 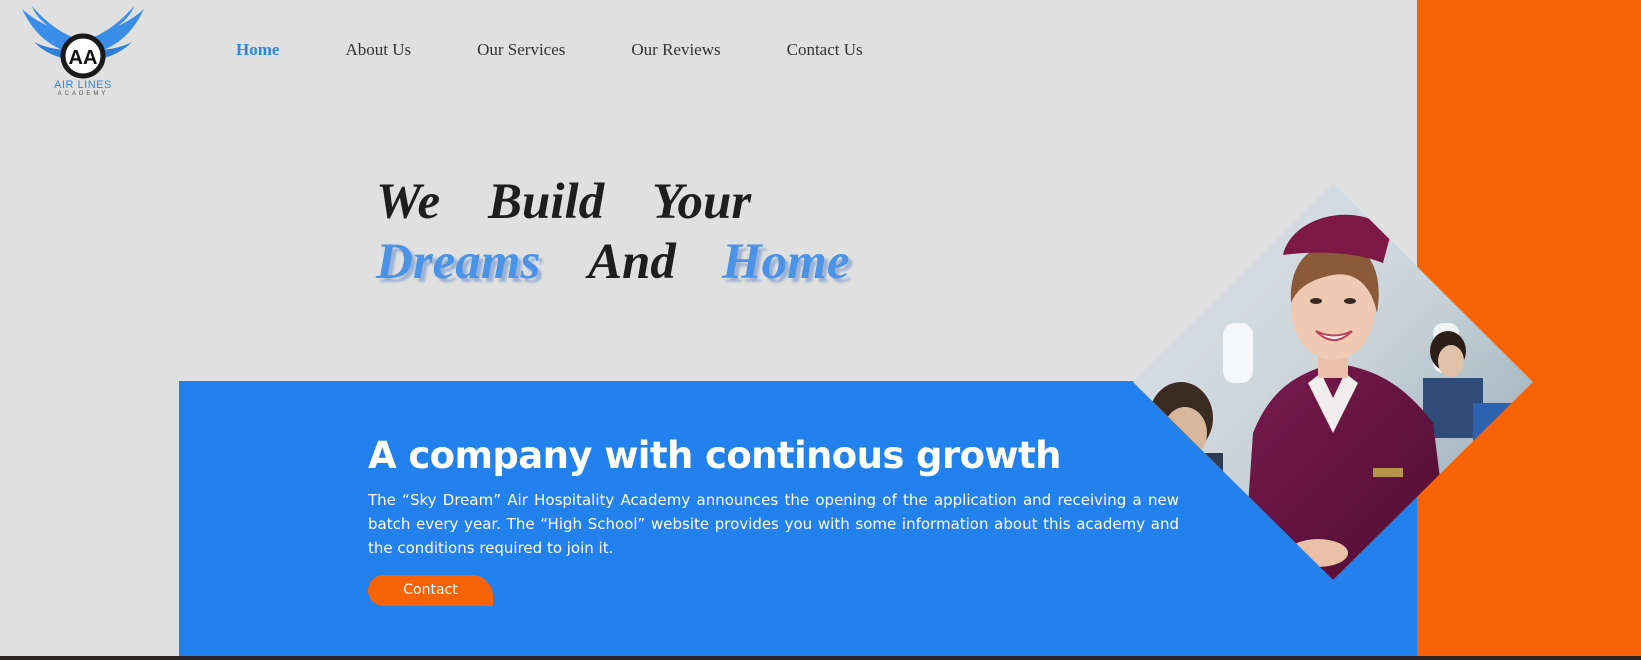 I want to click on nav-item-home: Home, so click(x=257, y=51).